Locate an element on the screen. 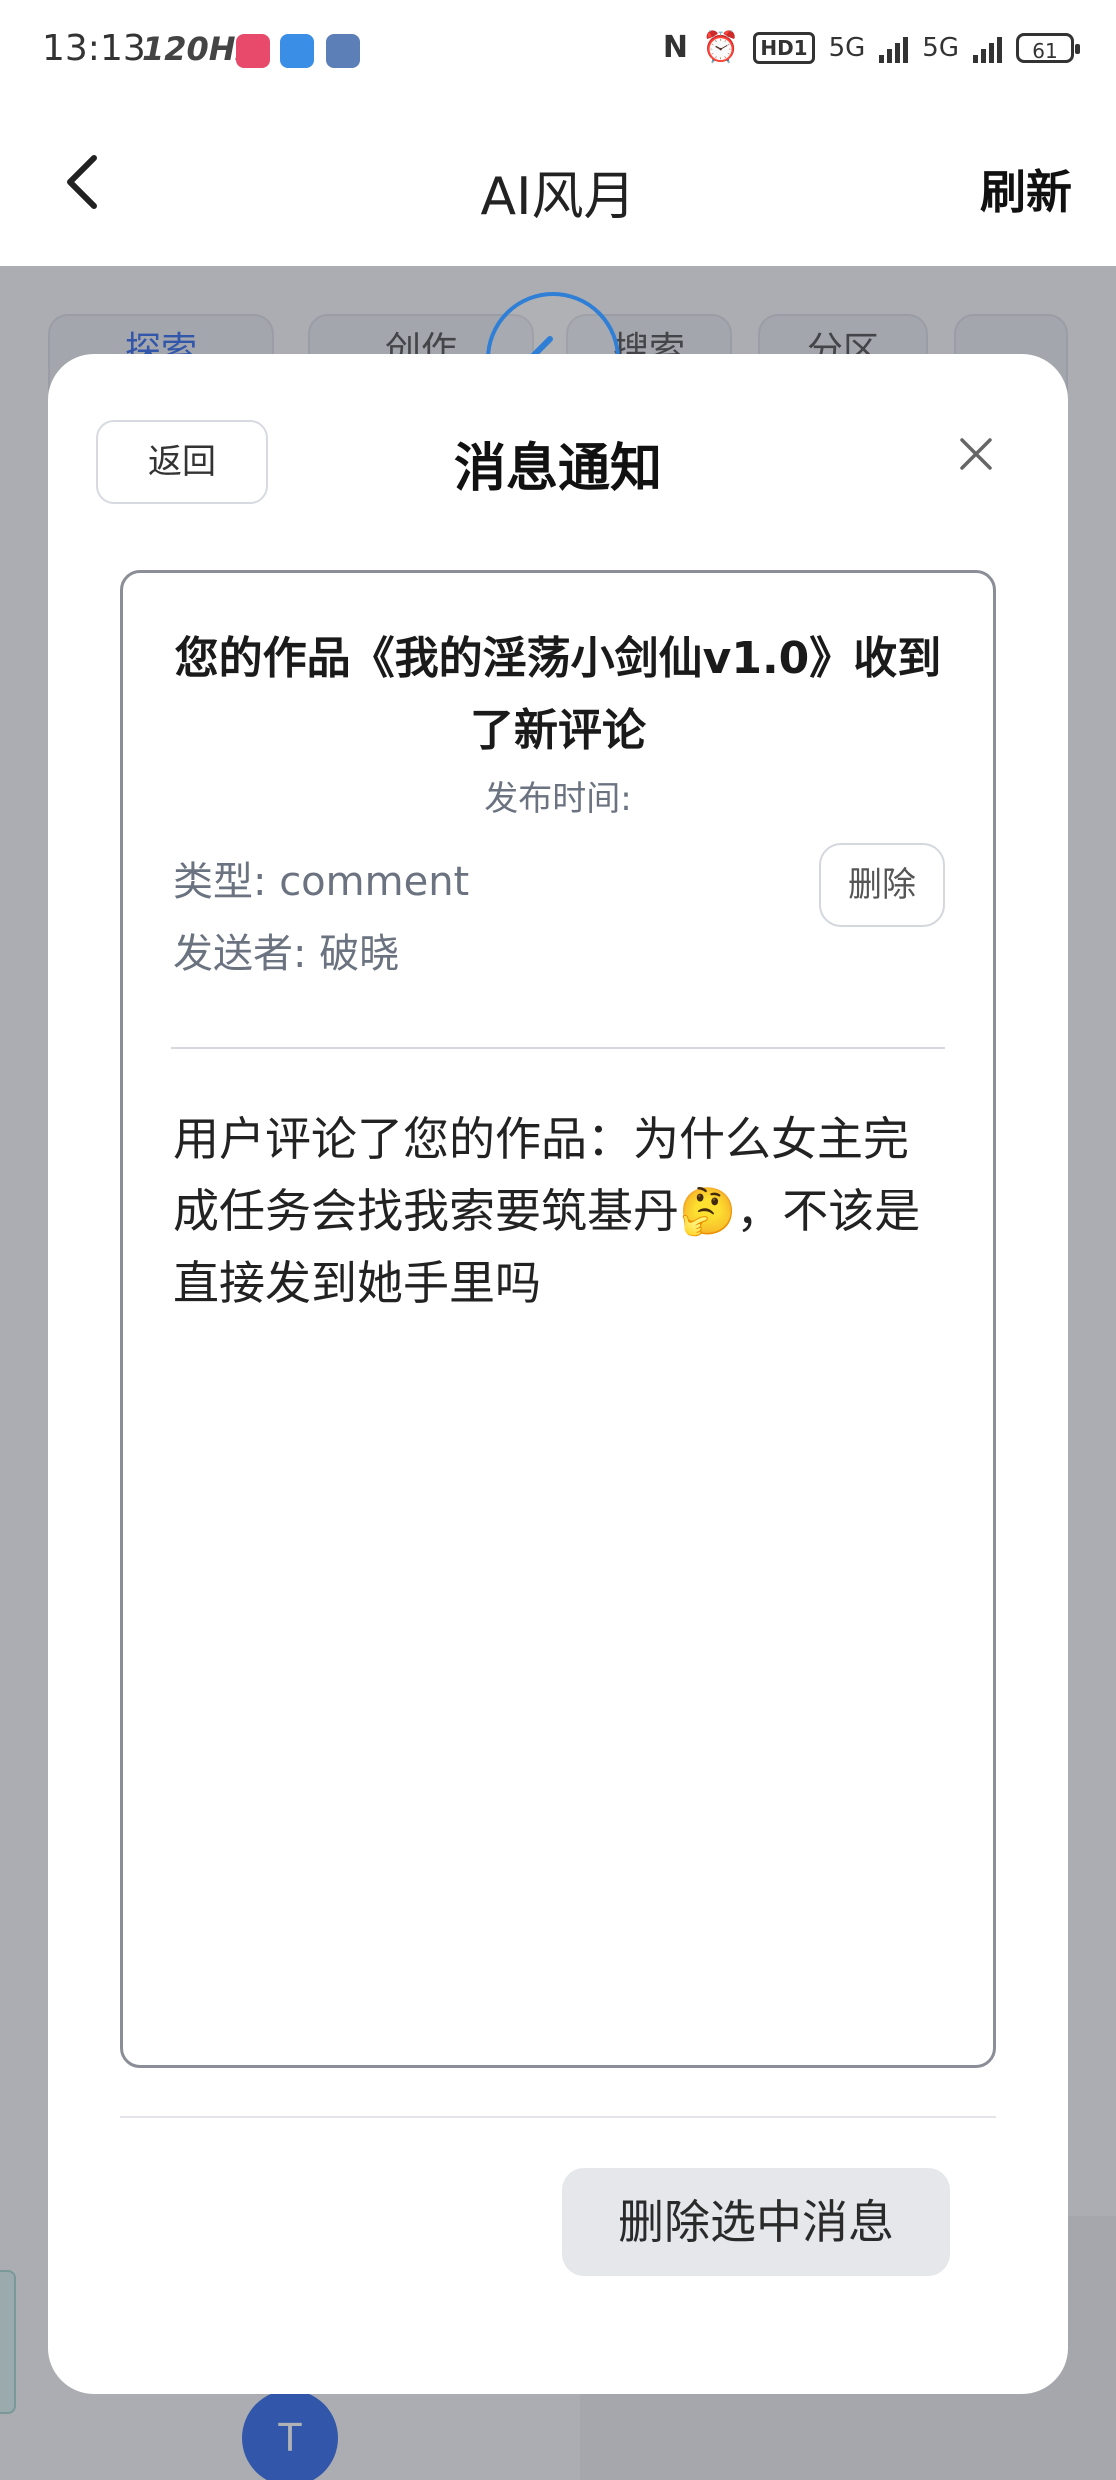  page-title: AI风月 is located at coordinates (558, 197).